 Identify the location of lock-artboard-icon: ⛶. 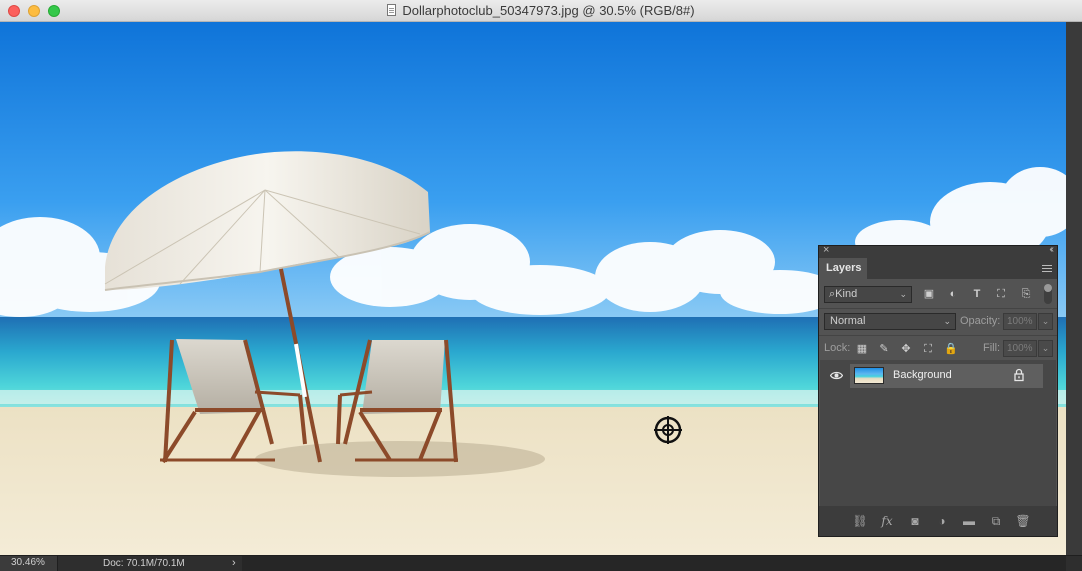
(928, 349).